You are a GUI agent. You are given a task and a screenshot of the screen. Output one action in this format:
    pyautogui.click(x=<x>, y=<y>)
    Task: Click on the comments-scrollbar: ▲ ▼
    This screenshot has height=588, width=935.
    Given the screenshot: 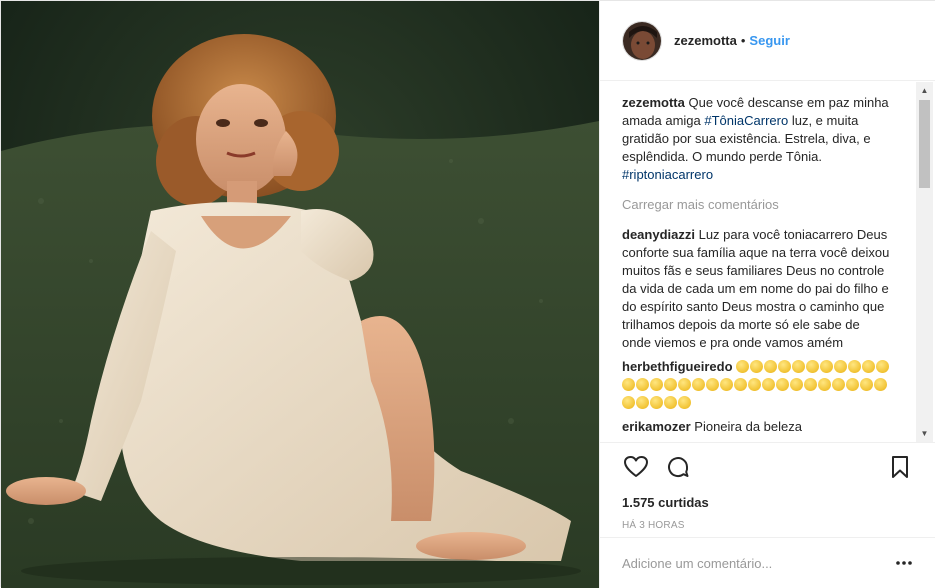 What is the action you would take?
    pyautogui.click(x=924, y=262)
    